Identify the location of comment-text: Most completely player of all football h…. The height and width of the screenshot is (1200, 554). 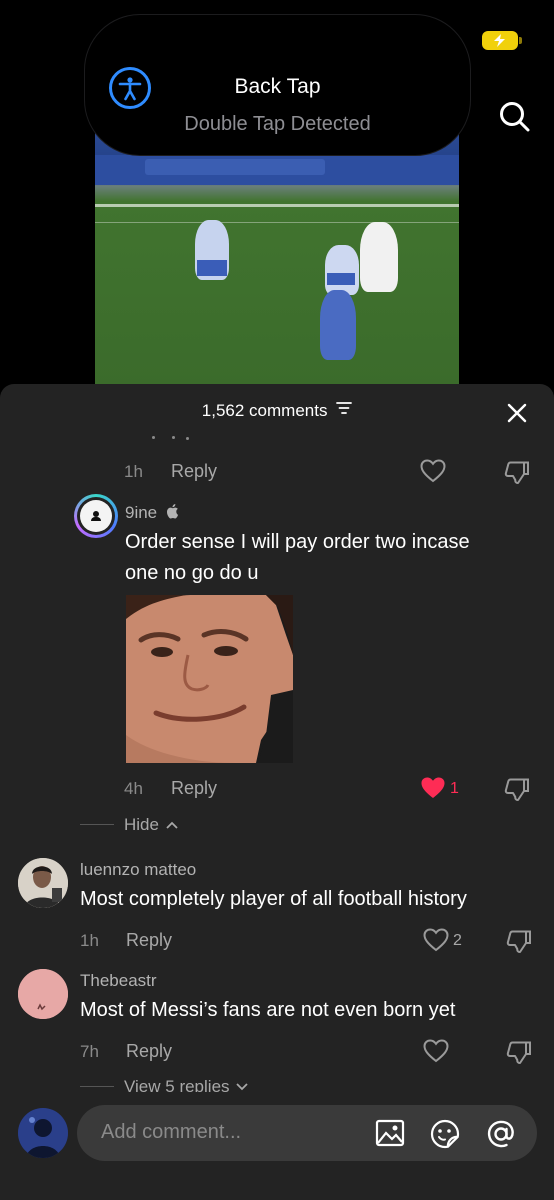
(273, 899).